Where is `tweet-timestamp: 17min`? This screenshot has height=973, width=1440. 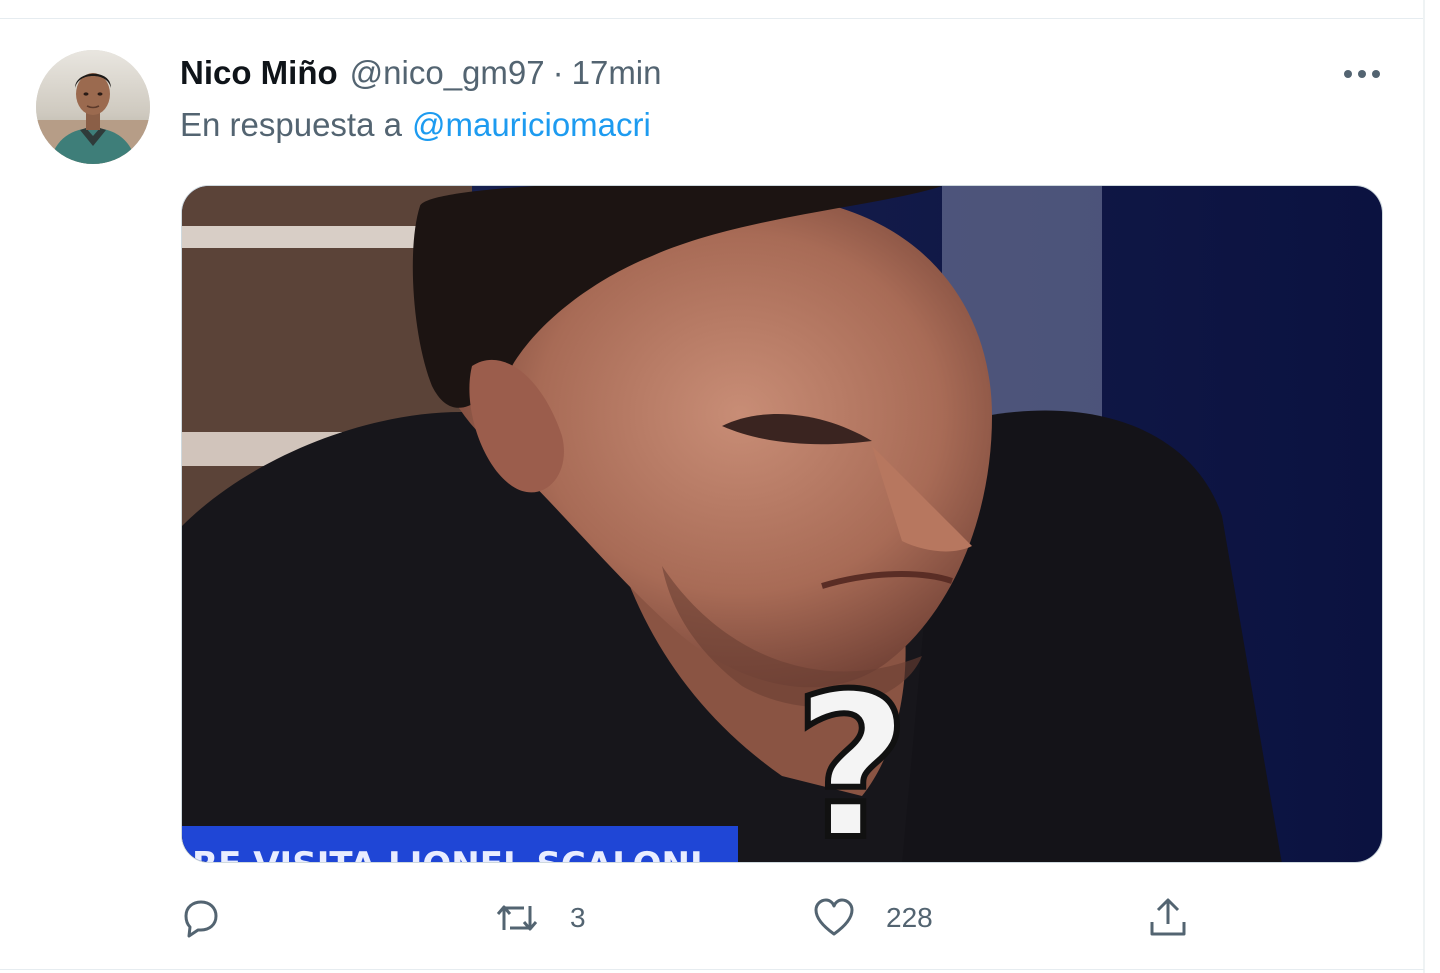 tweet-timestamp: 17min is located at coordinates (617, 73).